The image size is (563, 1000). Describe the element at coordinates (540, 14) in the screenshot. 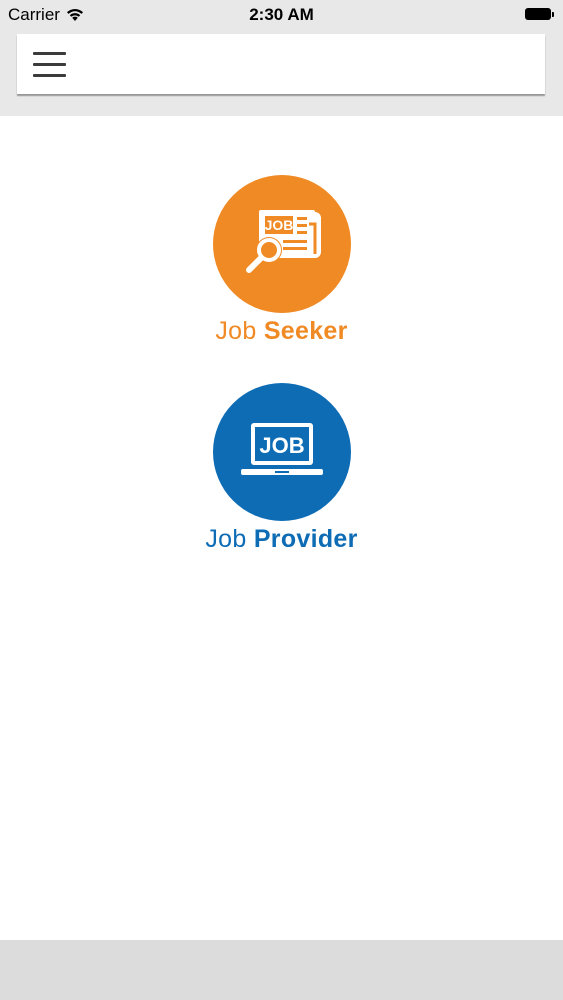

I see `battery-icon` at that location.